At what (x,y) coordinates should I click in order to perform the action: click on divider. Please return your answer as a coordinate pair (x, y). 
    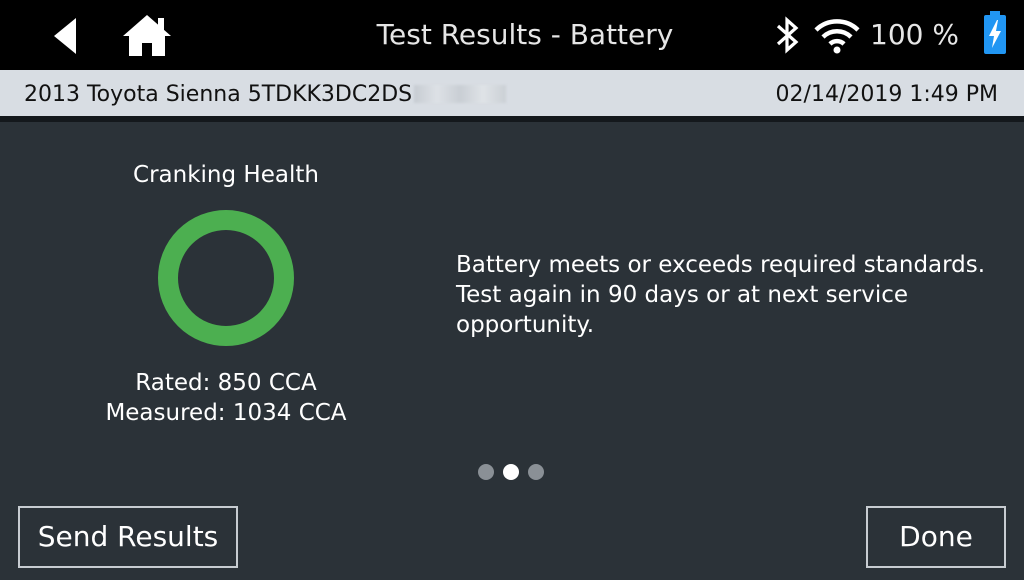
    Looking at the image, I should click on (512, 119).